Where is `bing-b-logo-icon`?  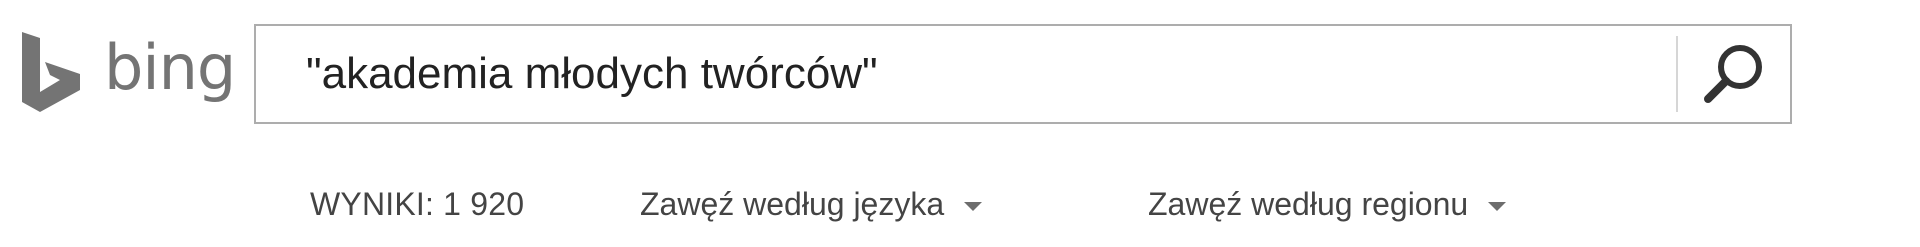
bing-b-logo-icon is located at coordinates (51, 72).